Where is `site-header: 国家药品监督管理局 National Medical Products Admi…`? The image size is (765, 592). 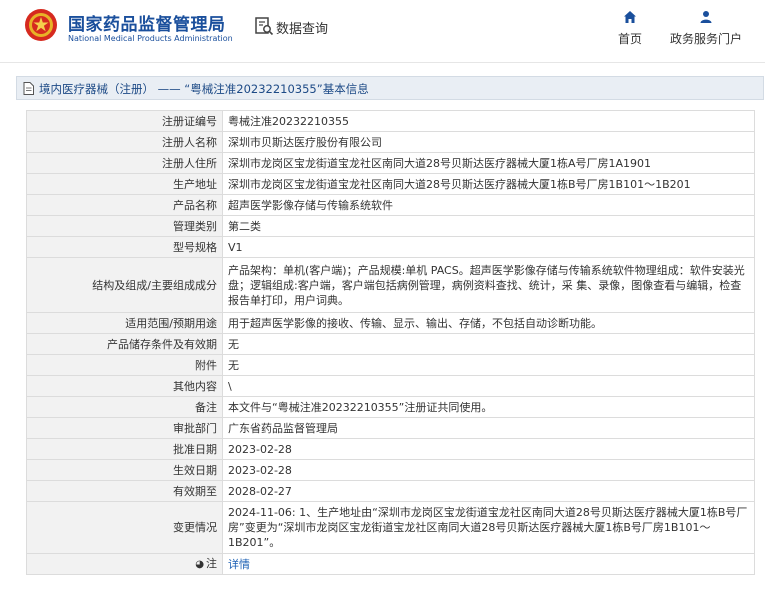
site-header: 国家药品监督管理局 National Medical Products Admi… is located at coordinates (382, 31).